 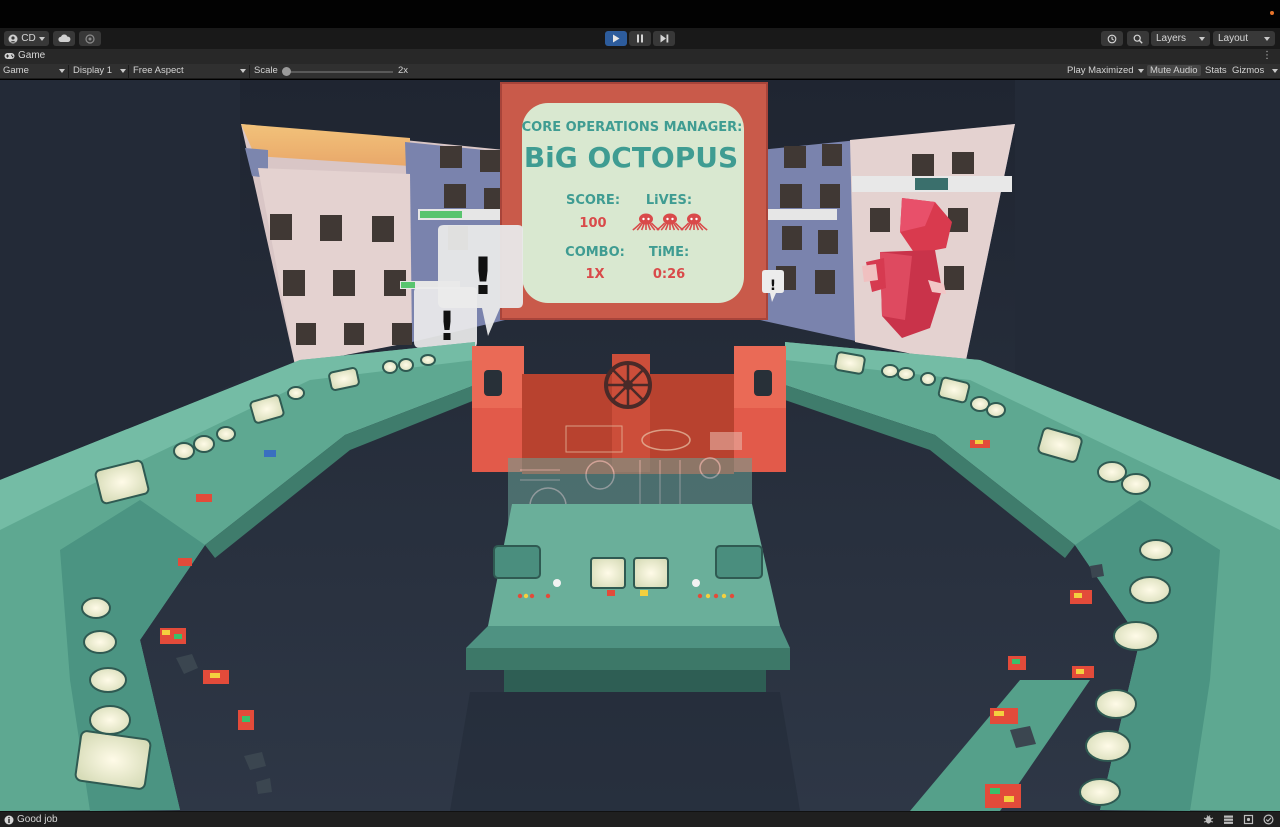 I want to click on layout-label: Layout, so click(x=1233, y=38).